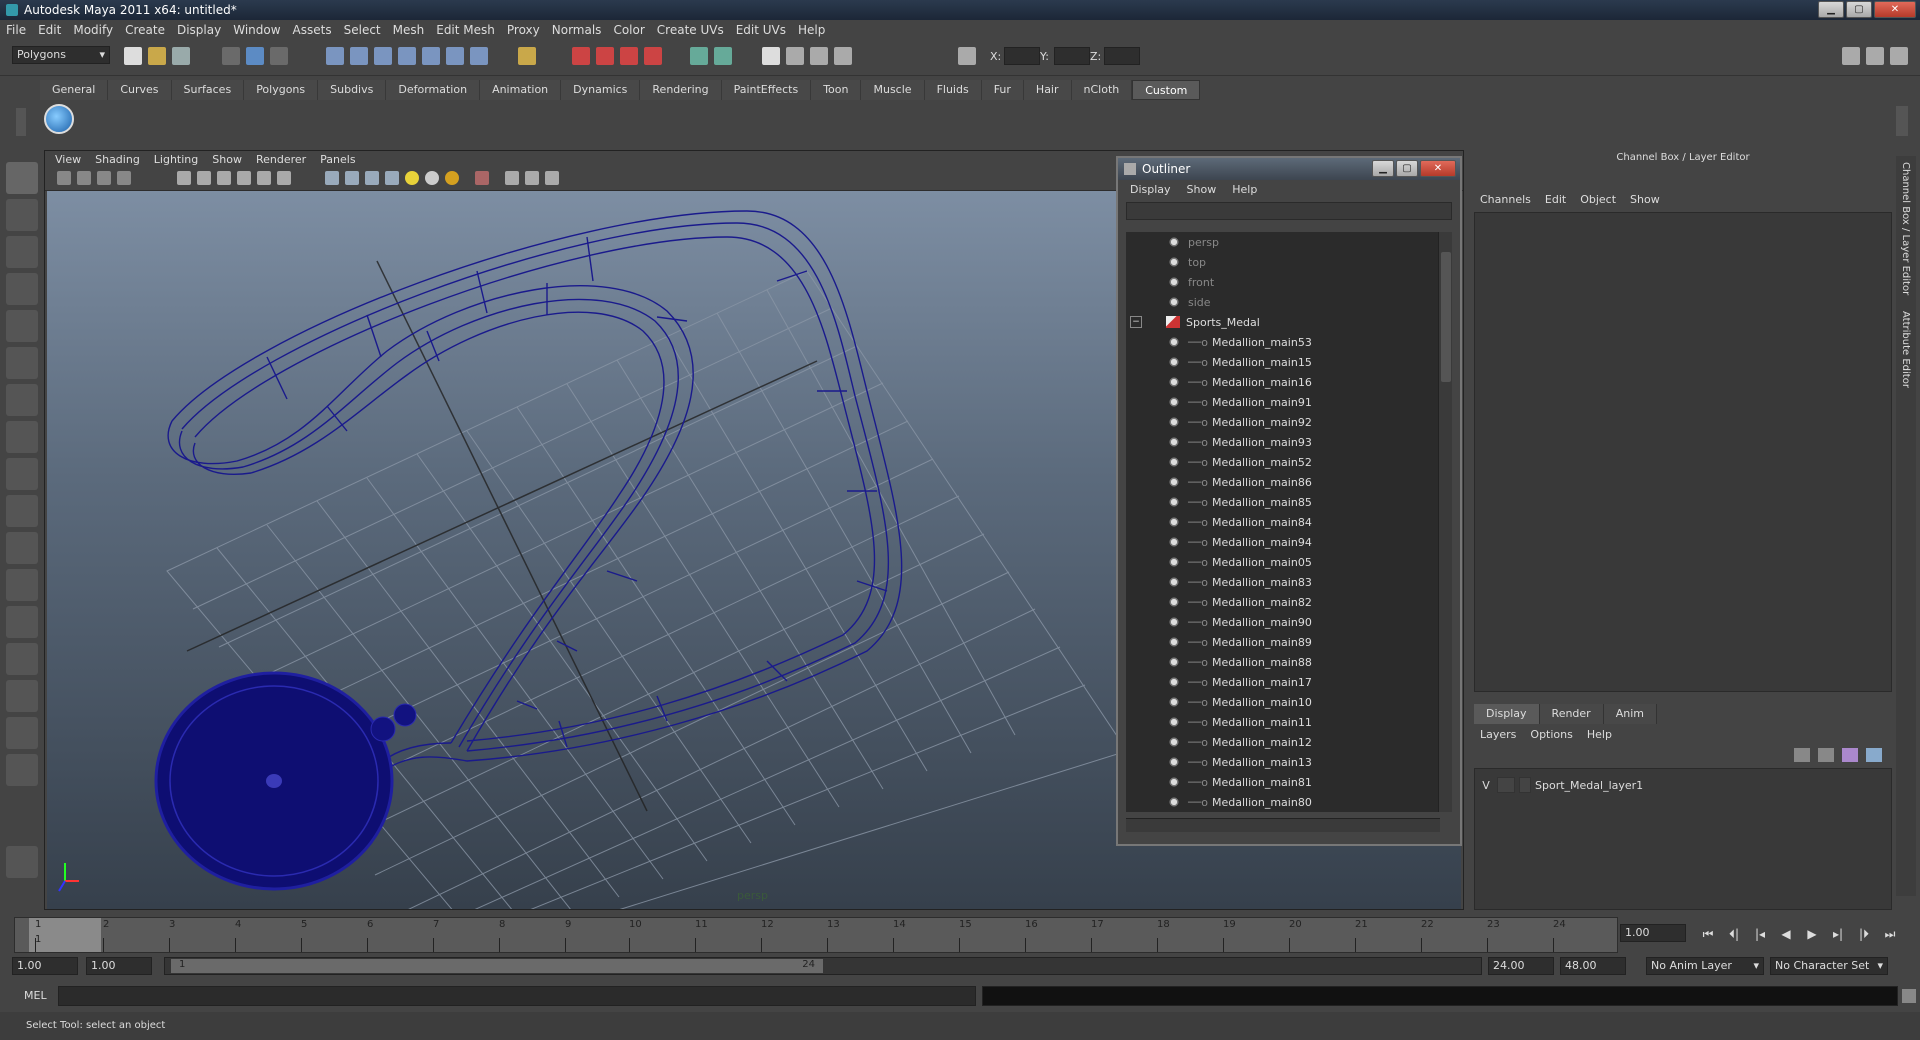 The height and width of the screenshot is (1040, 1920). I want to click on outliner-item-medallion: ──o Medallion_main05, so click(1283, 562).